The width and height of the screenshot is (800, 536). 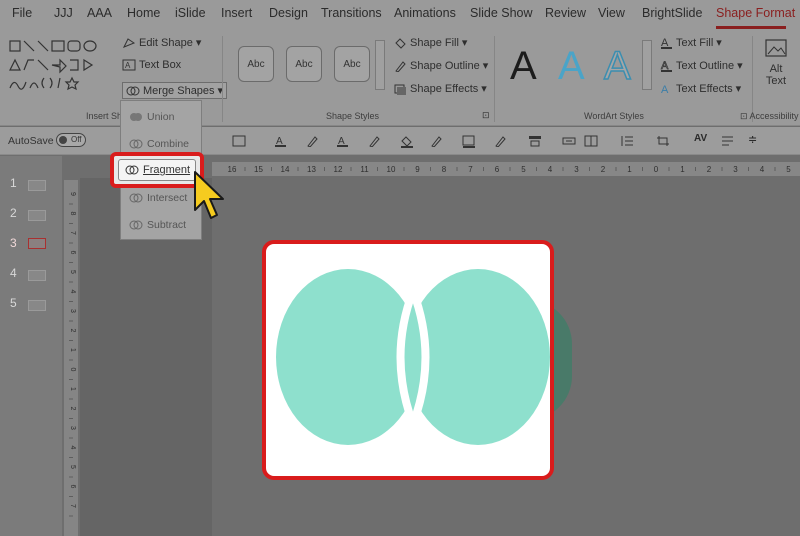 What do you see at coordinates (571, 66) in the screenshot?
I see `wordart-style-blue: A` at bounding box center [571, 66].